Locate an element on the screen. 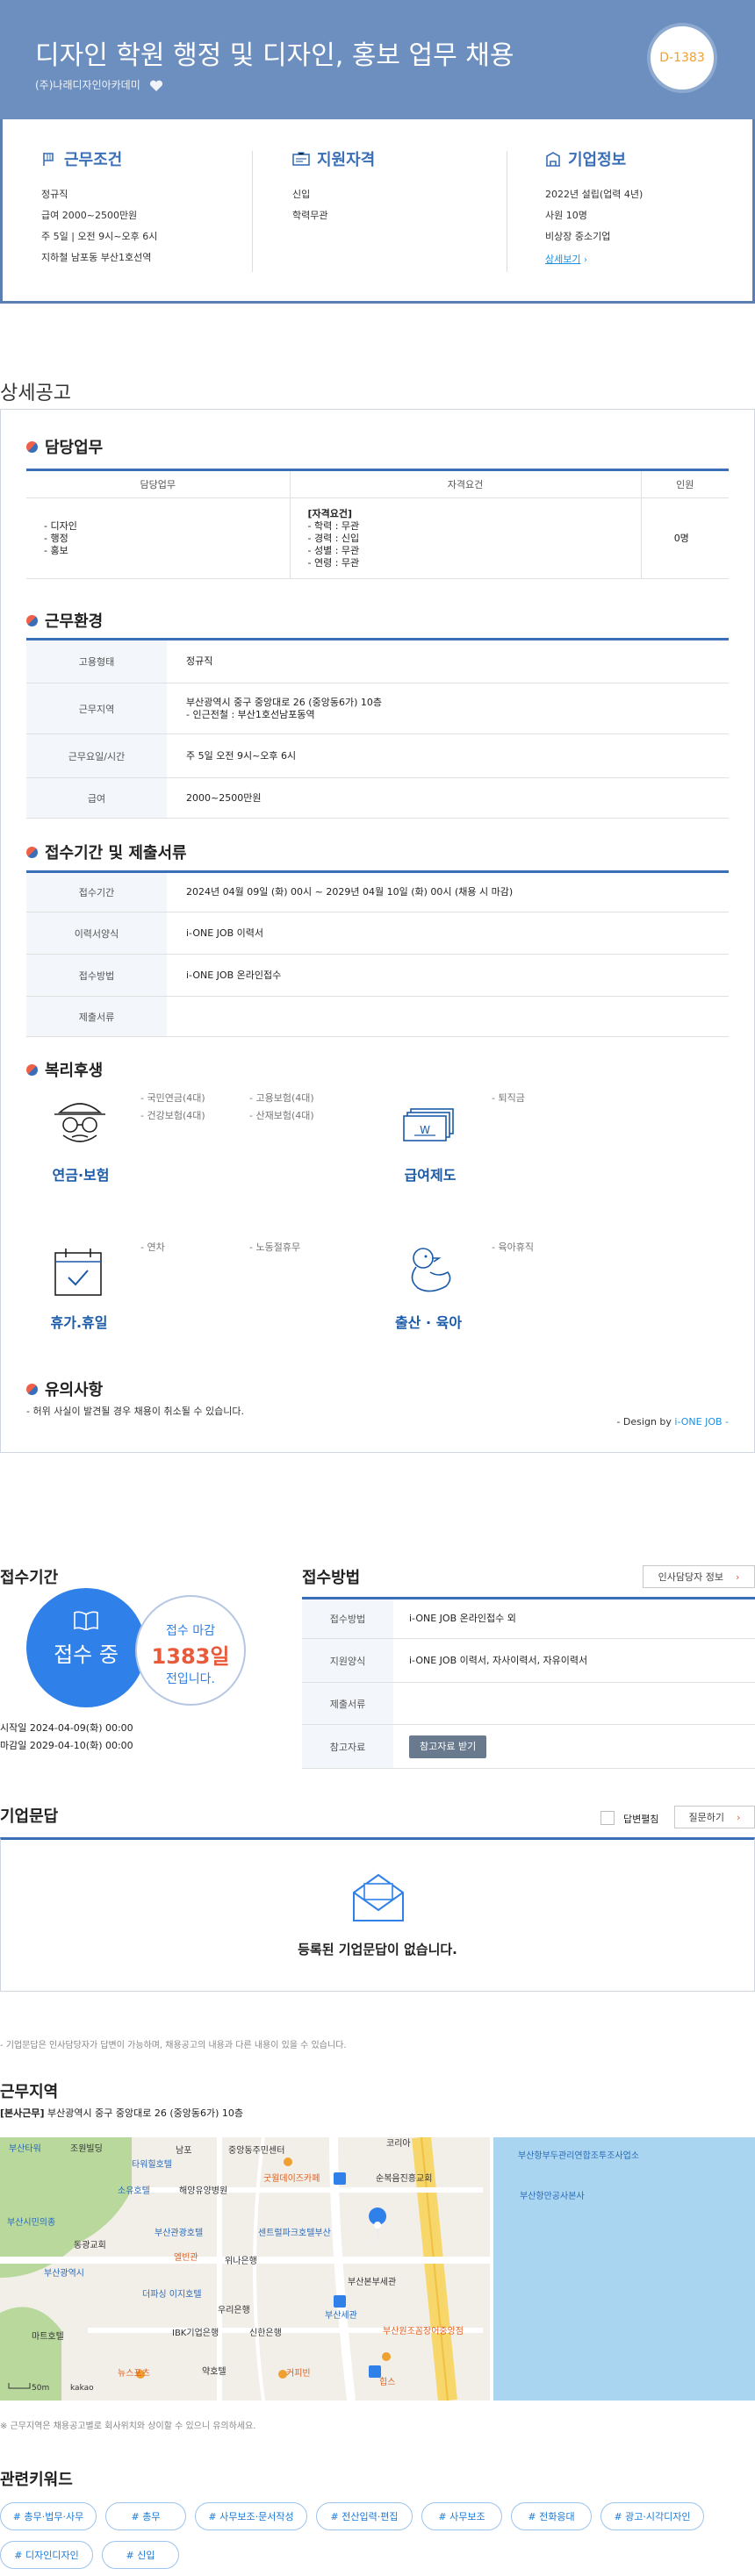 This screenshot has height=2576, width=755. company-detail-link: 상세보기 is located at coordinates (562, 259).